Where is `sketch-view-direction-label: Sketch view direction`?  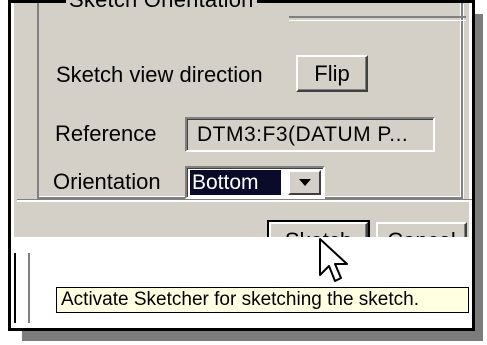 sketch-view-direction-label: Sketch view direction is located at coordinates (159, 74).